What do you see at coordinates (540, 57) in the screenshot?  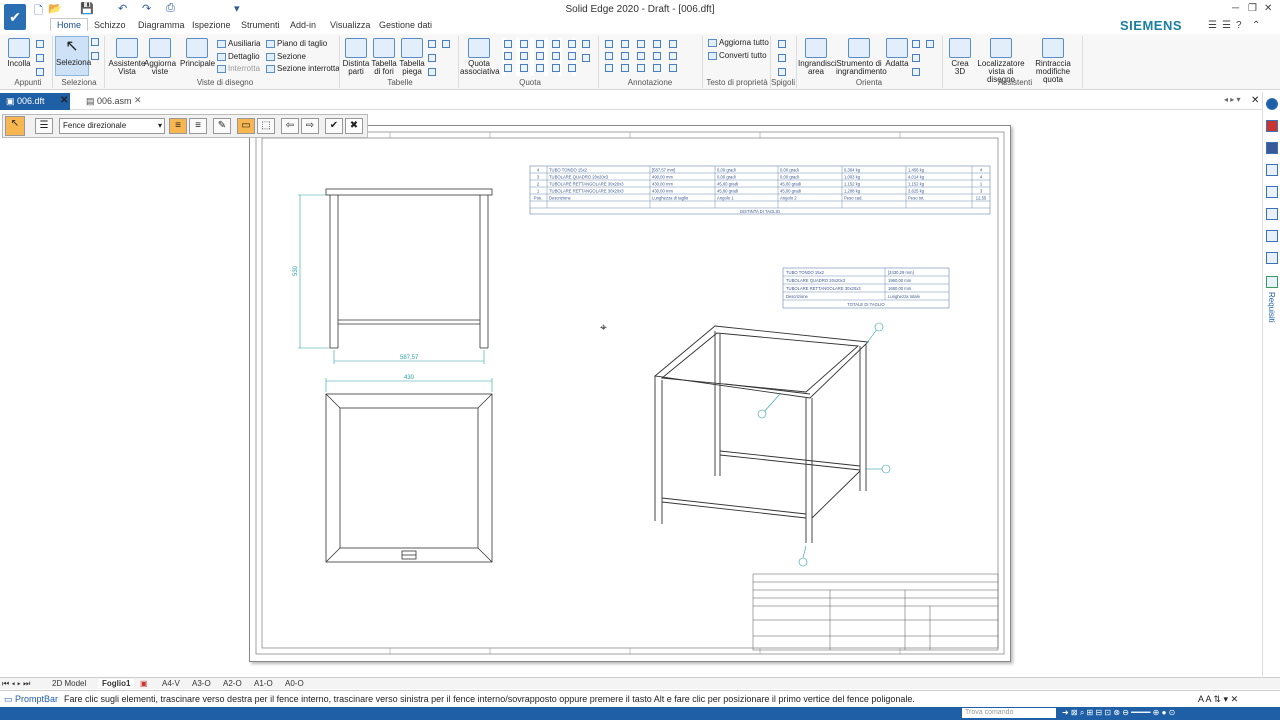 I see `dimension-tools-grid` at bounding box center [540, 57].